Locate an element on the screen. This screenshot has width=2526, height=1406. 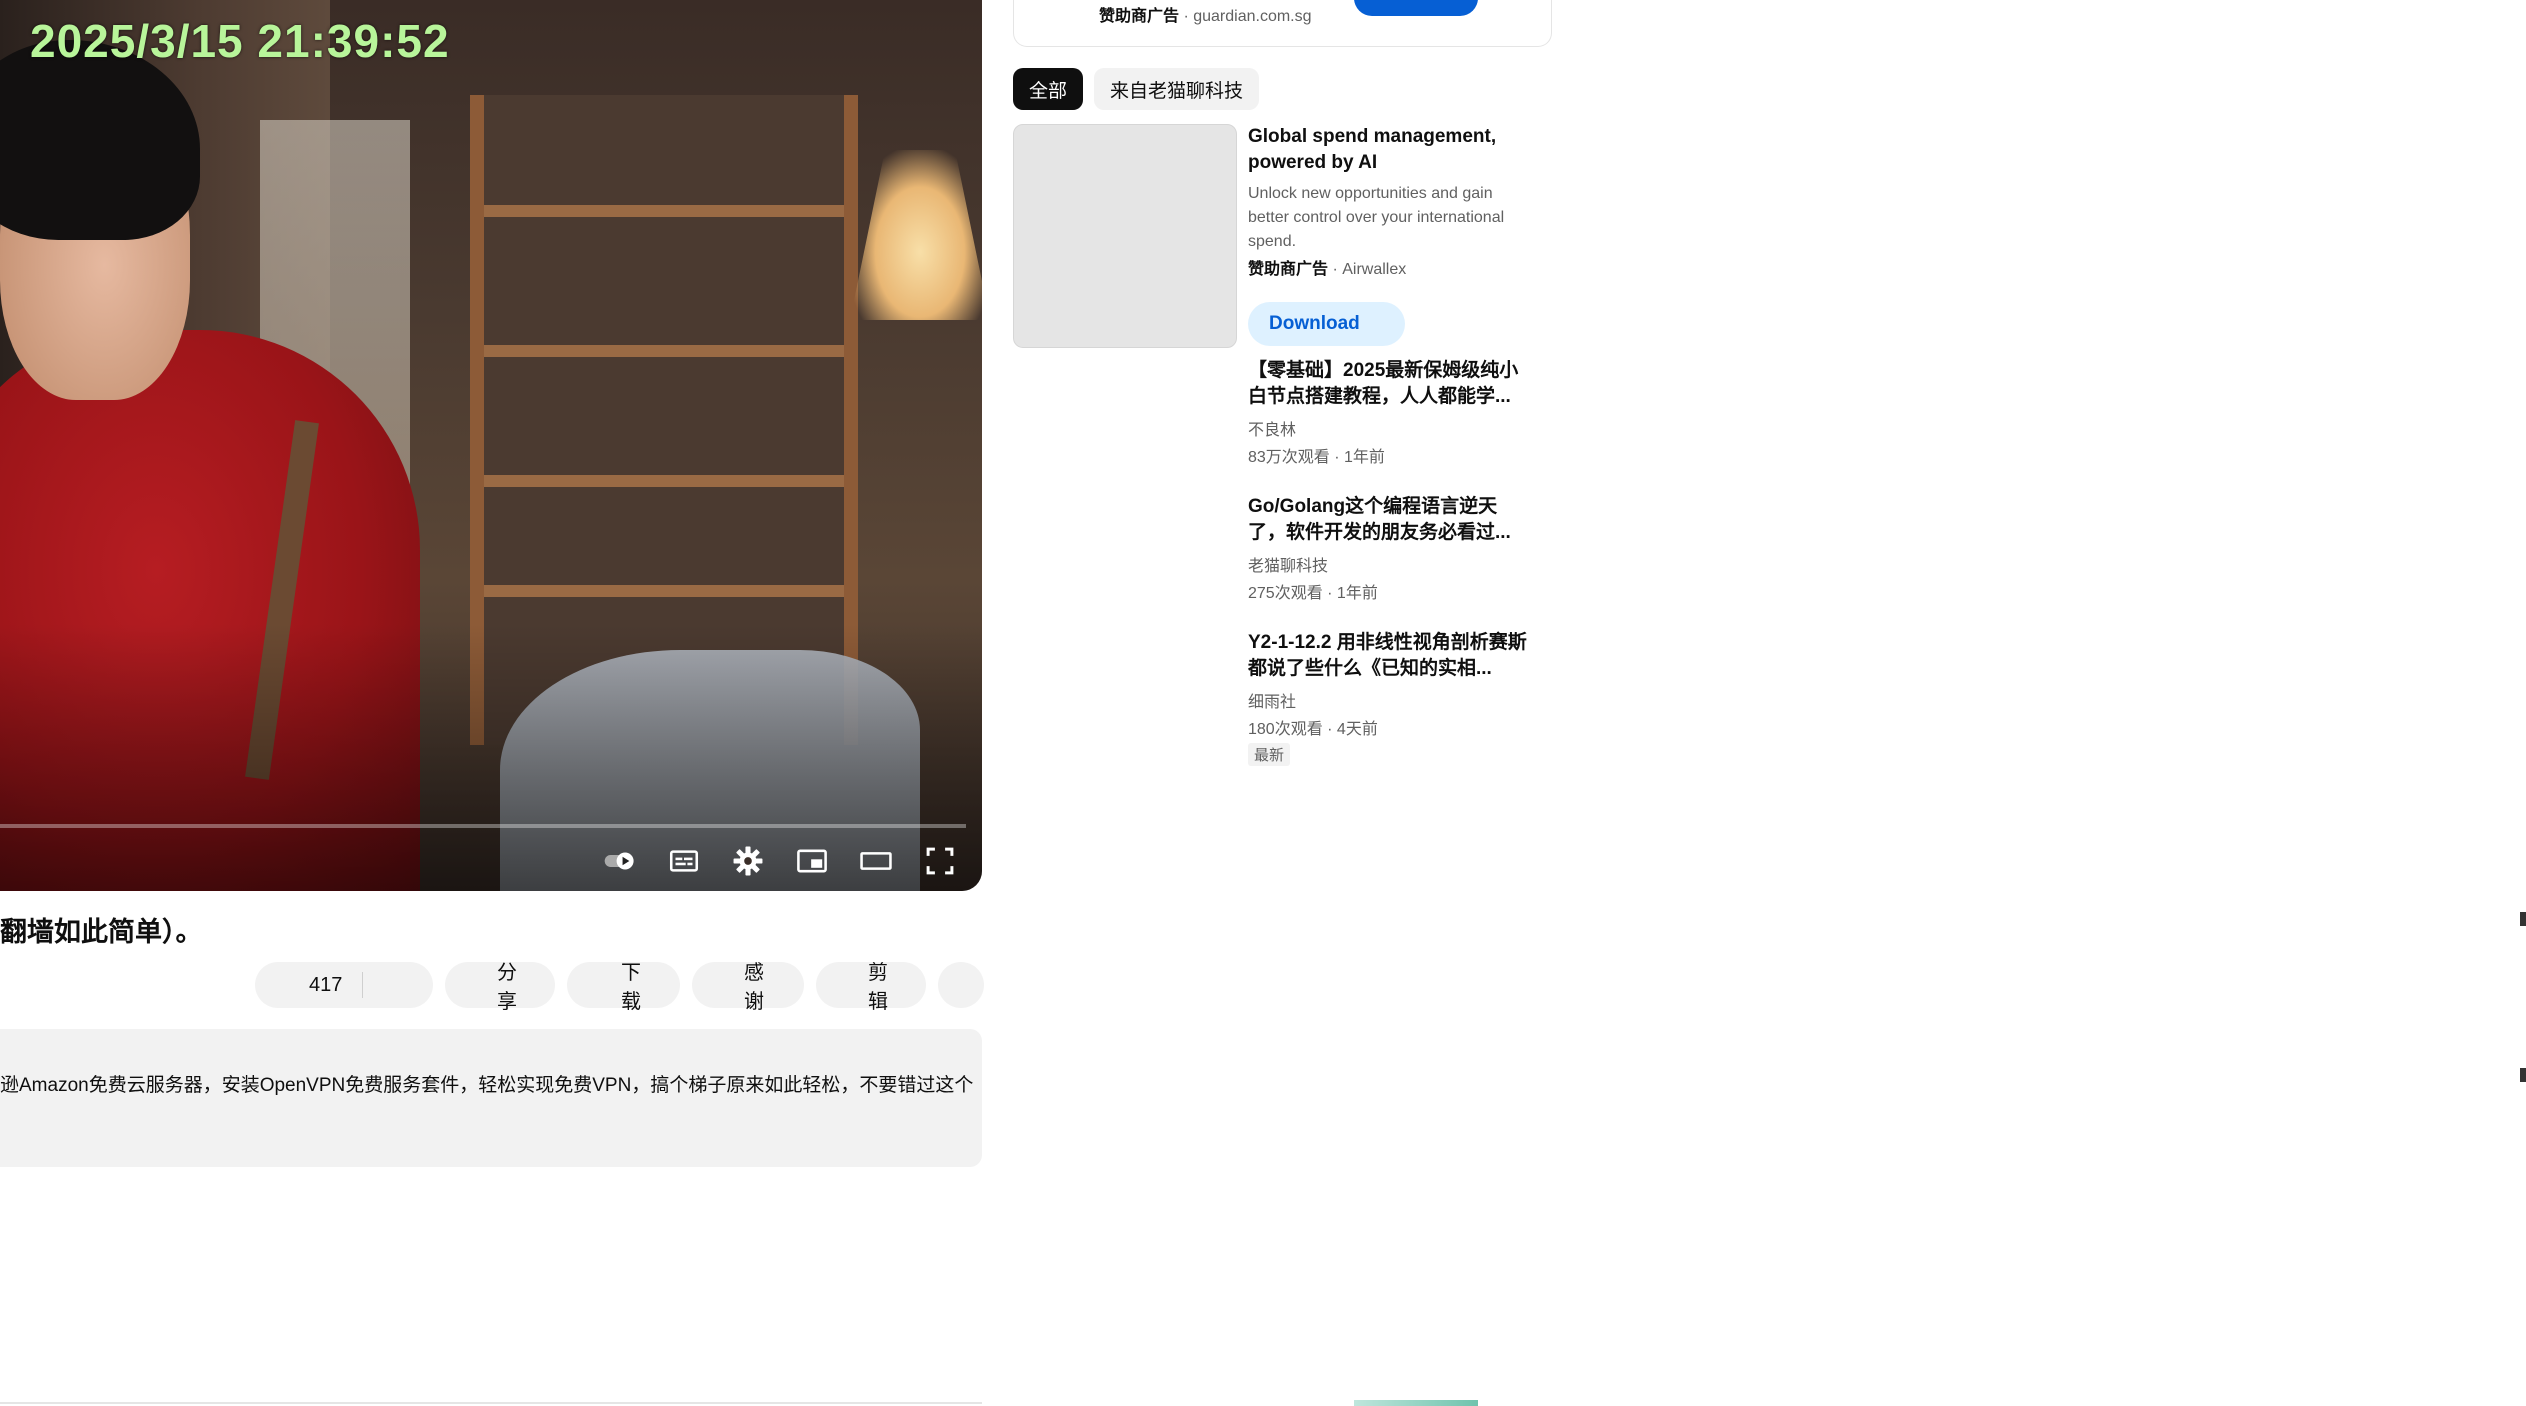
share-label: 分享 is located at coordinates (507, 987).